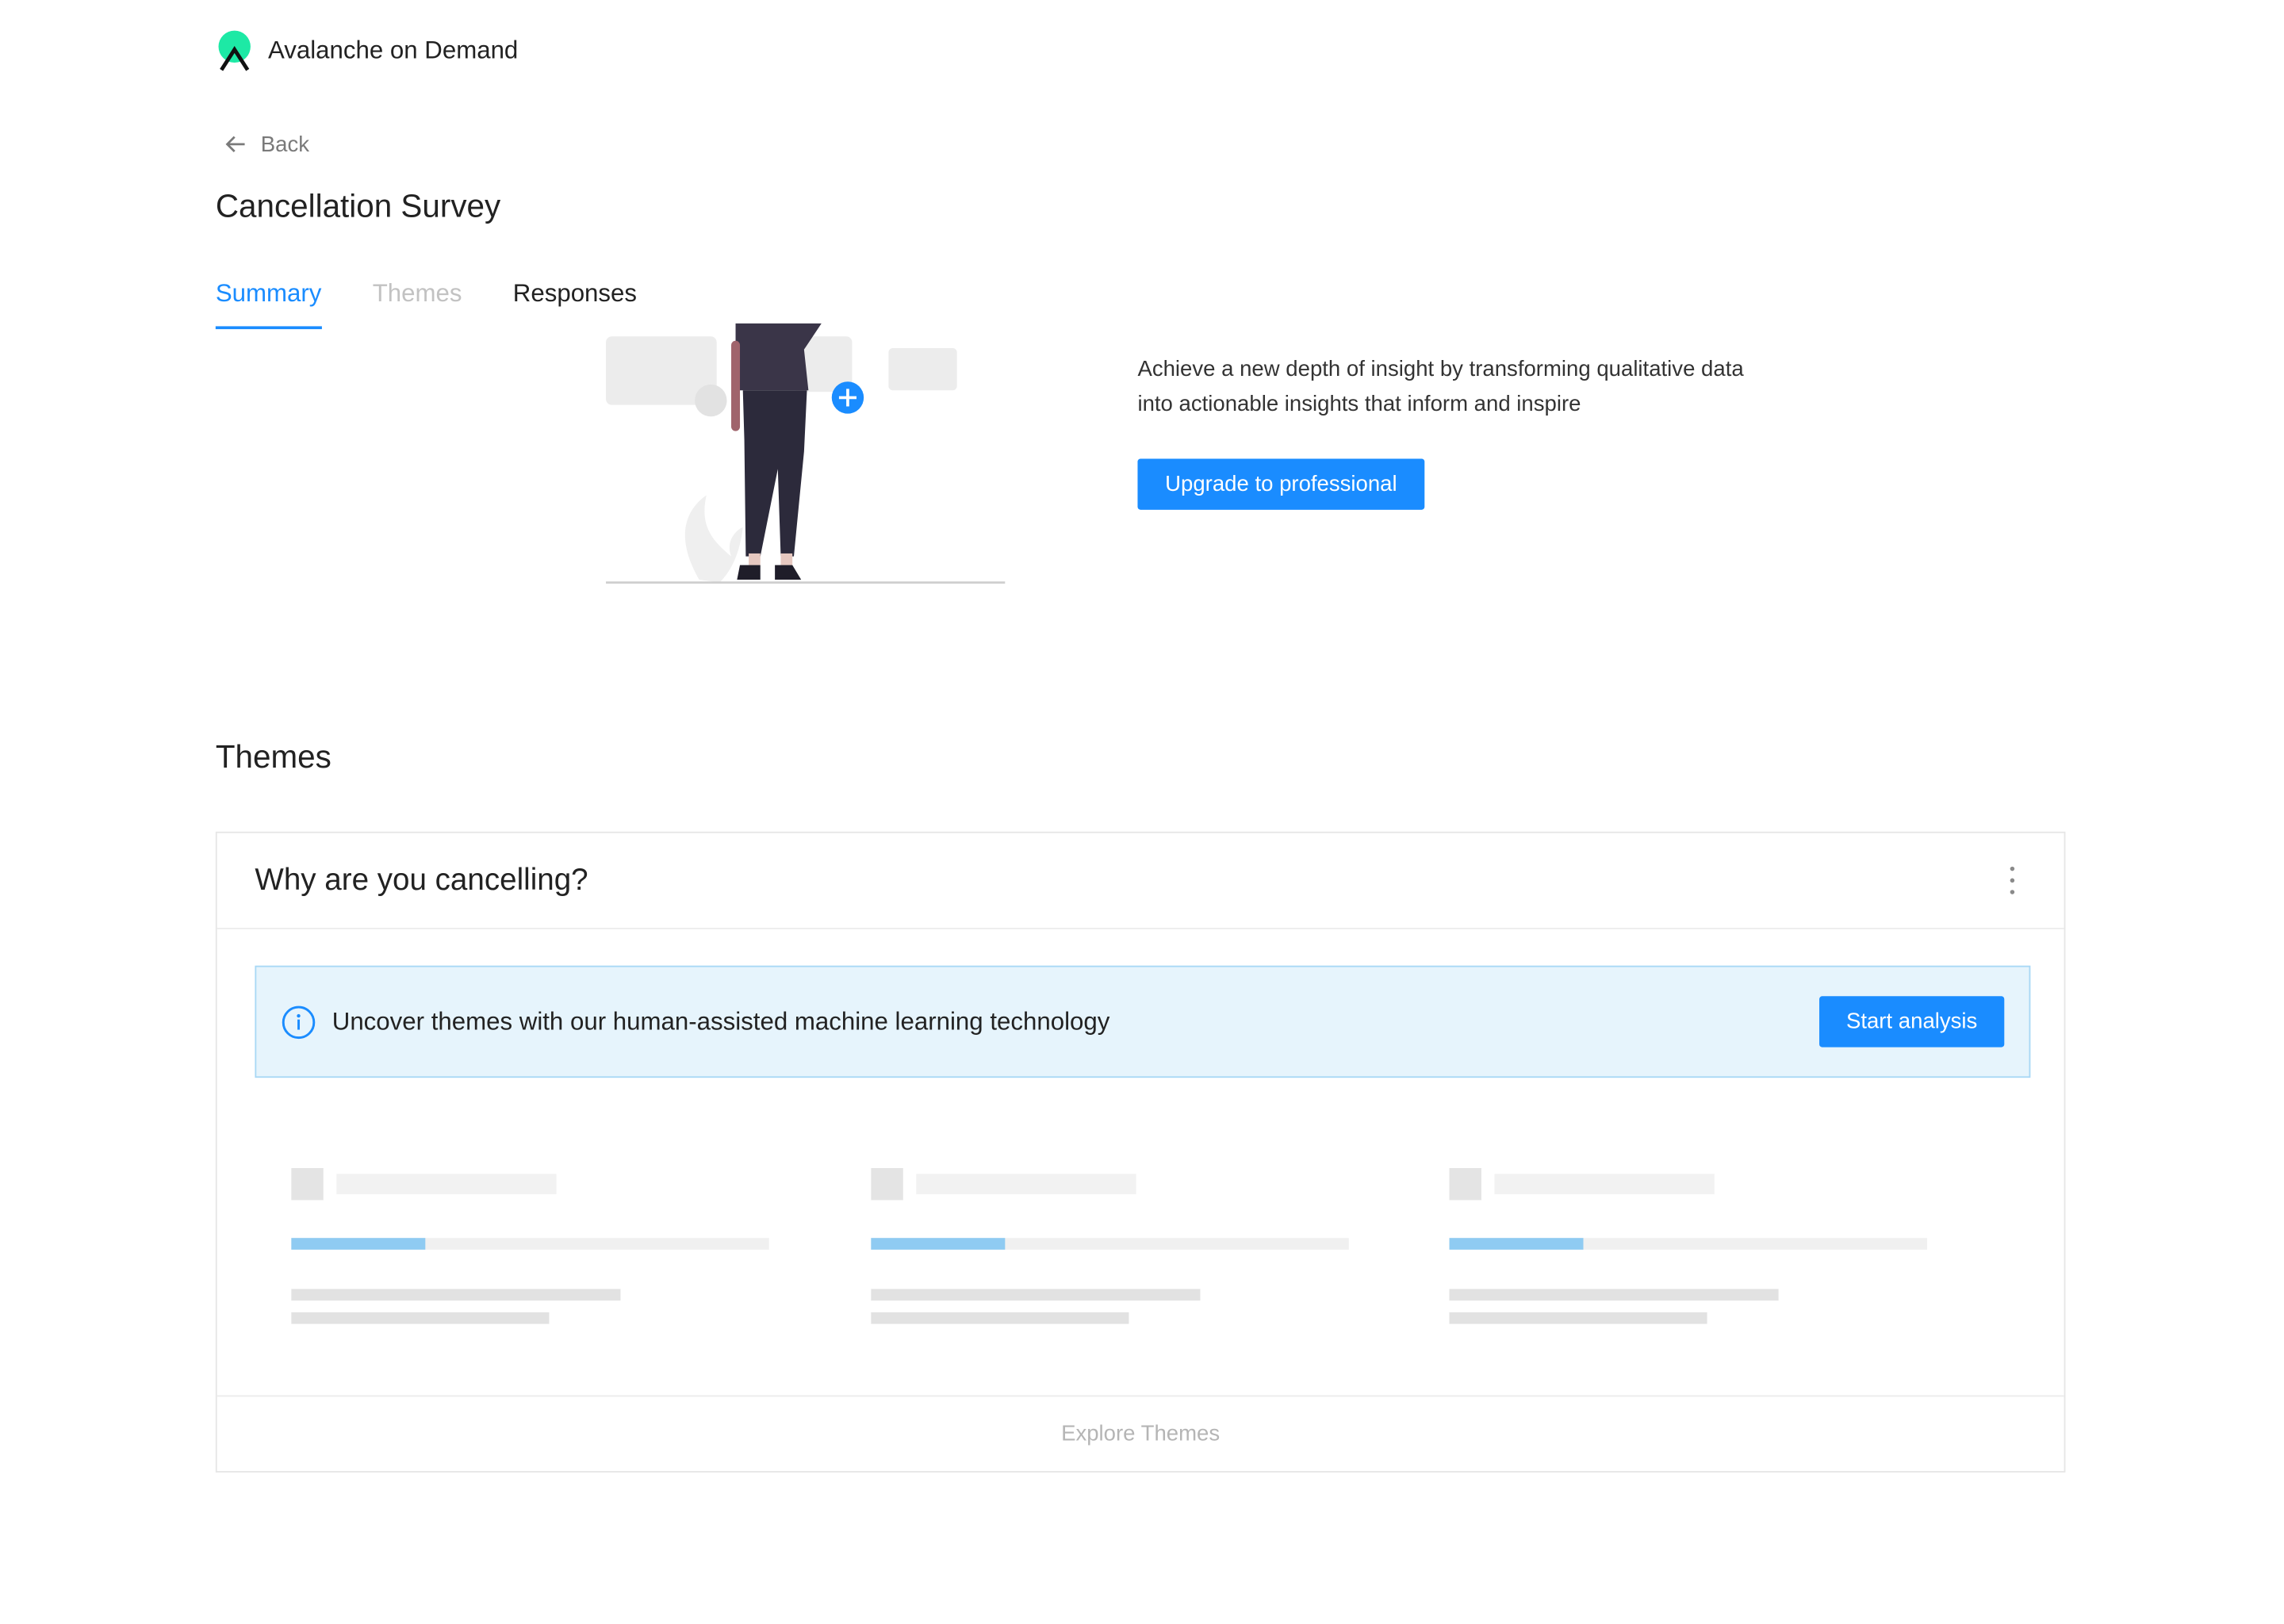 This screenshot has width=2284, height=1624. What do you see at coordinates (273, 757) in the screenshot?
I see `themes-section-title: Themes` at bounding box center [273, 757].